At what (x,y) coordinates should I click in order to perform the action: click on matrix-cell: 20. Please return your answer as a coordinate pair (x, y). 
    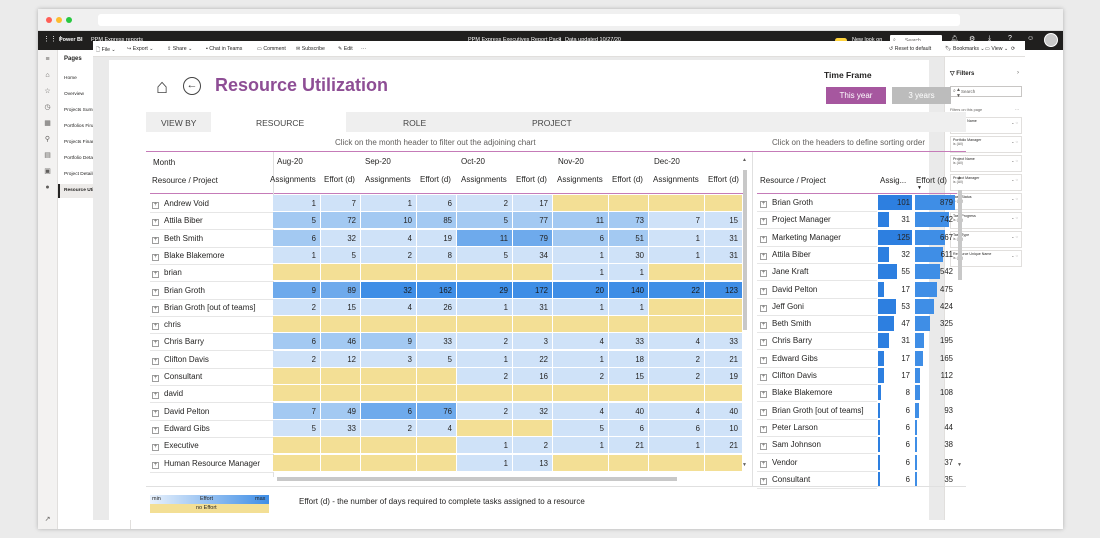
    Looking at the image, I should click on (581, 290).